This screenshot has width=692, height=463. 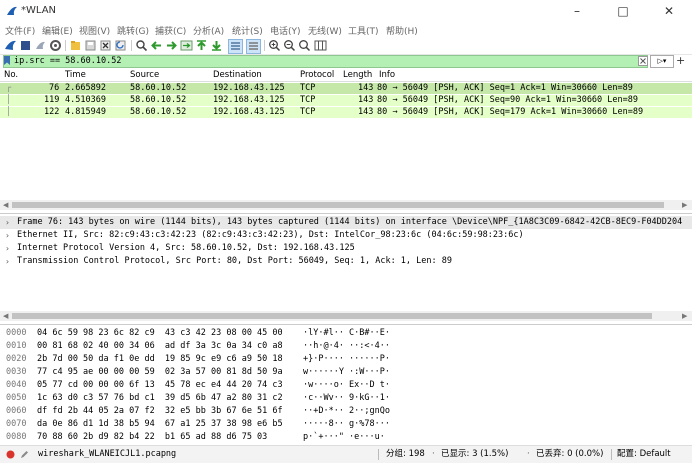 I want to click on menu-edit: 编辑(E), so click(x=57, y=30).